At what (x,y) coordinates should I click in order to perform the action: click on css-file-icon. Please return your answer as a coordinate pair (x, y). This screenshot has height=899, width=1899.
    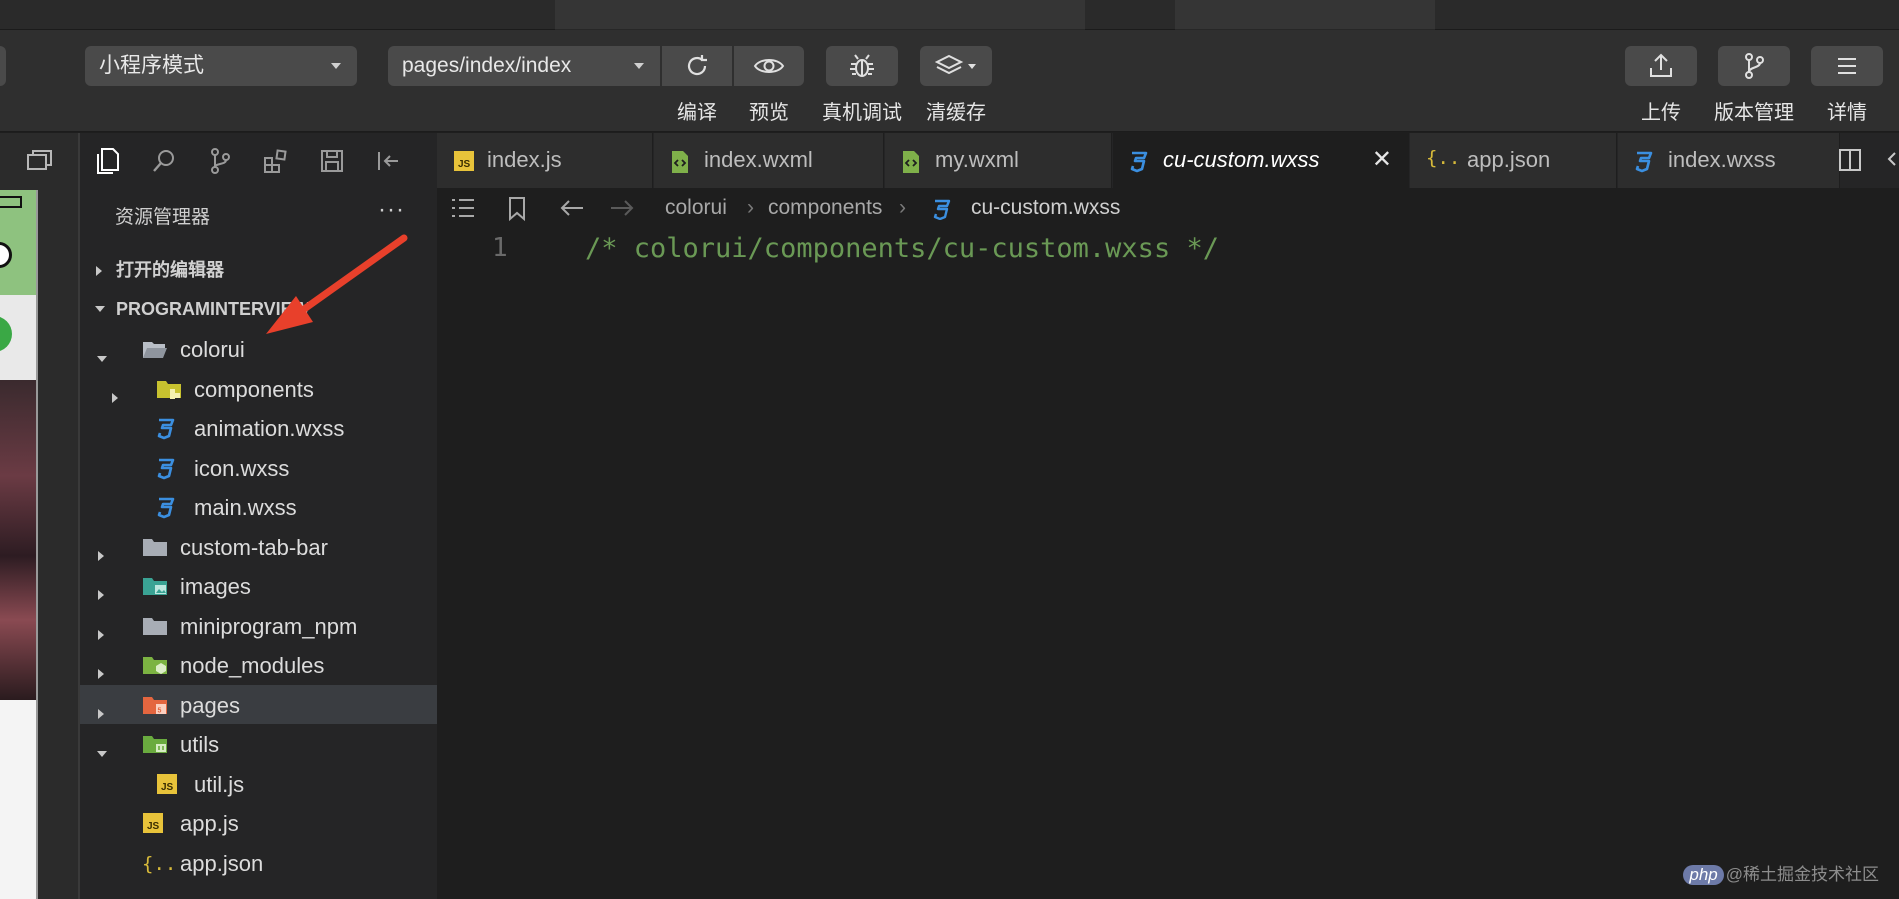
    Looking at the image, I should click on (942, 209).